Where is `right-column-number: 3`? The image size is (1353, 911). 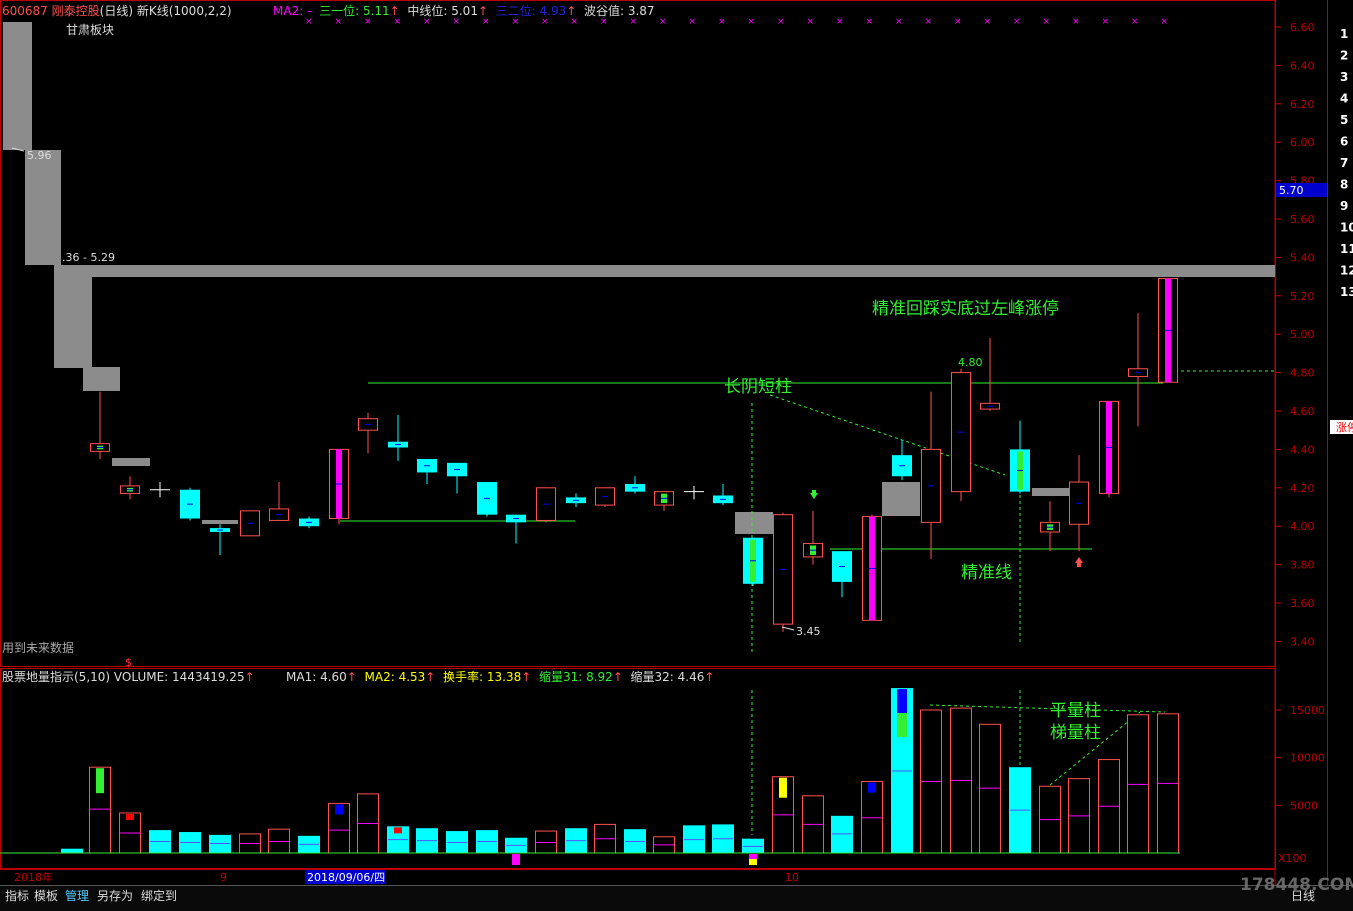 right-column-number: 3 is located at coordinates (1344, 77).